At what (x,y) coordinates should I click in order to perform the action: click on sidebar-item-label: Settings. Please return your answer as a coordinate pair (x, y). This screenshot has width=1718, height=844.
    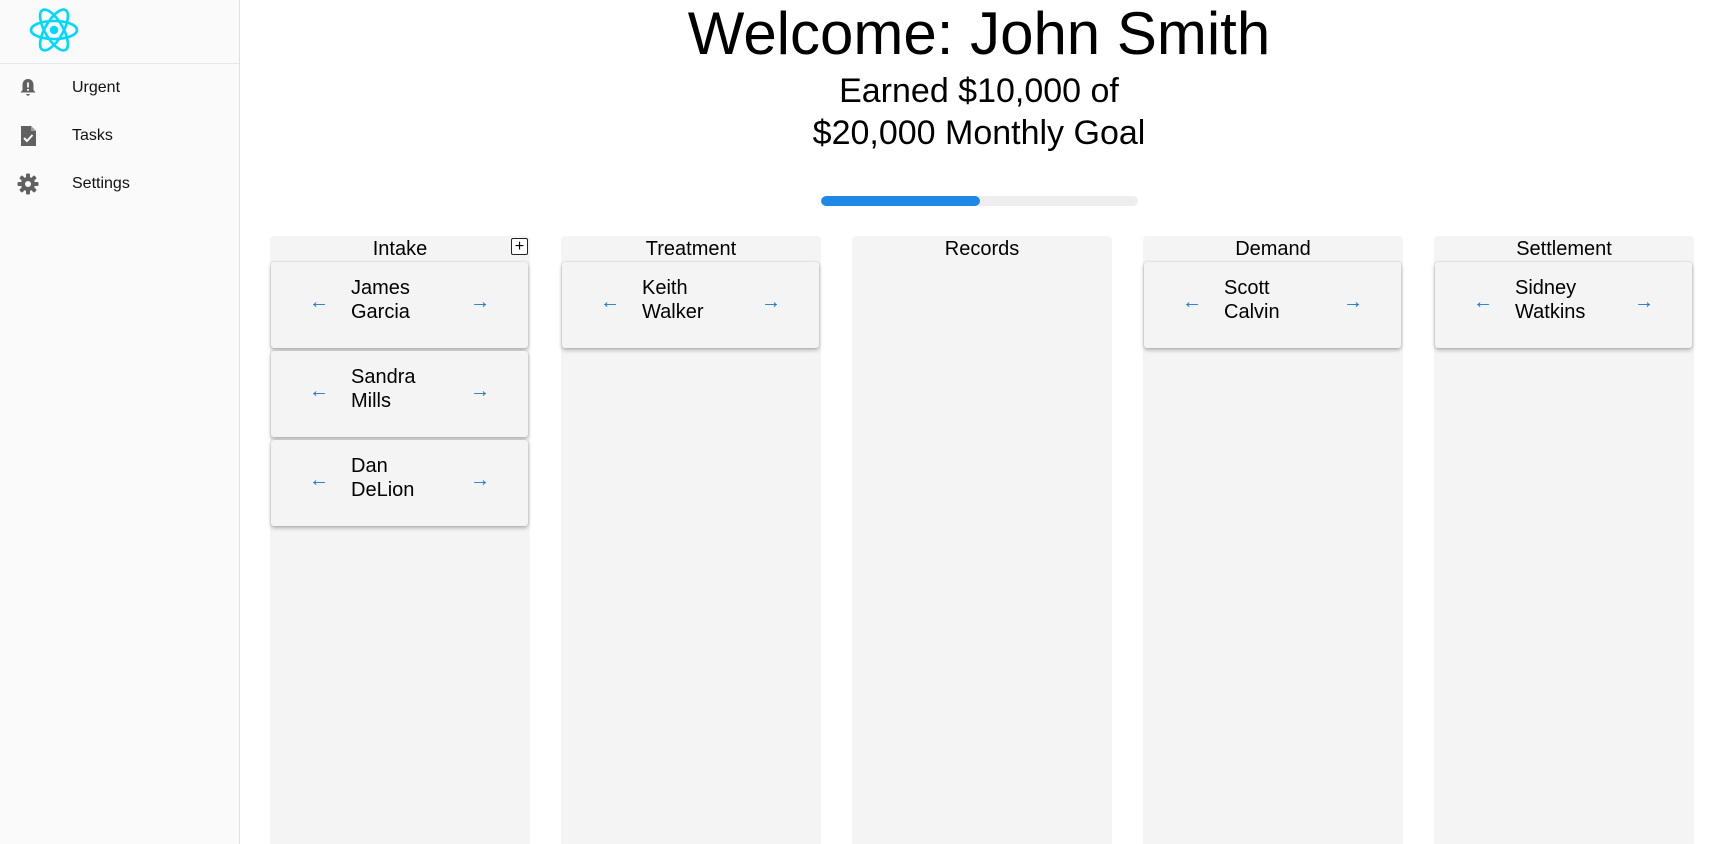
    Looking at the image, I should click on (101, 183).